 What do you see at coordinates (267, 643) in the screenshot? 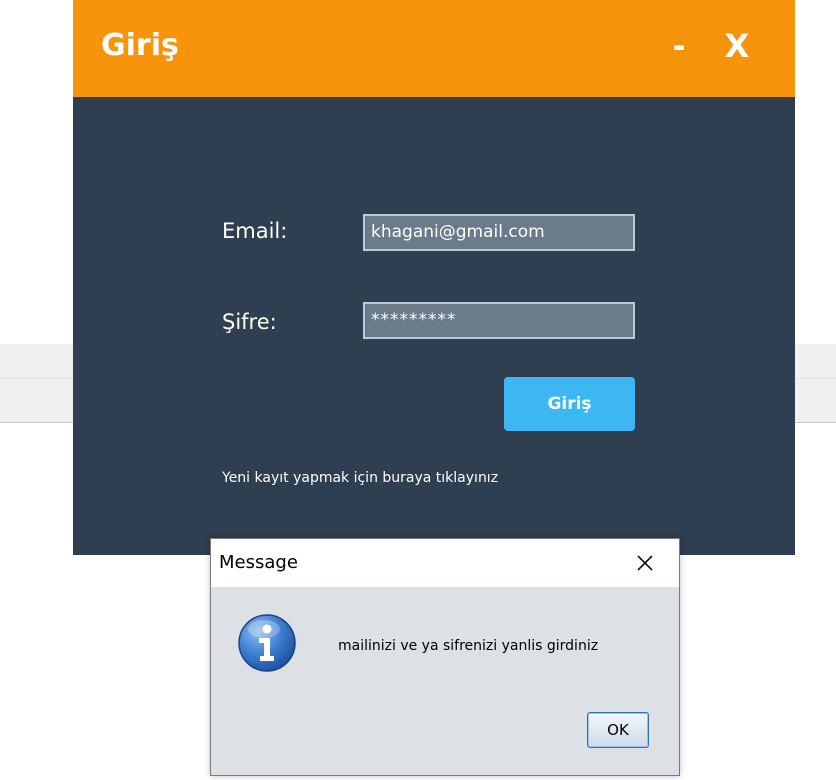
I see `info-icon` at bounding box center [267, 643].